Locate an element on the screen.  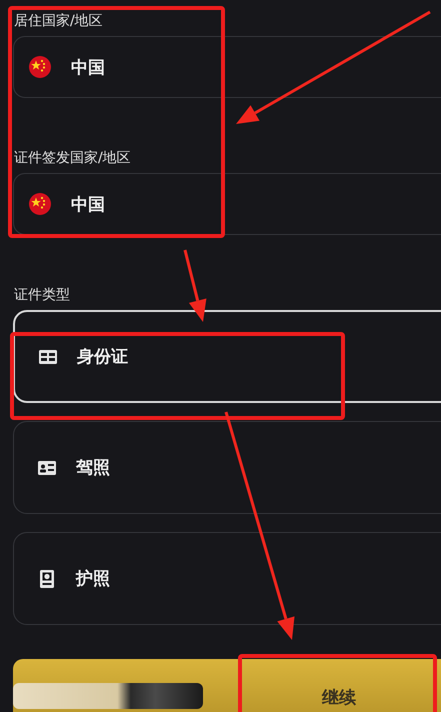
continue-button: 继续 is located at coordinates (339, 693).